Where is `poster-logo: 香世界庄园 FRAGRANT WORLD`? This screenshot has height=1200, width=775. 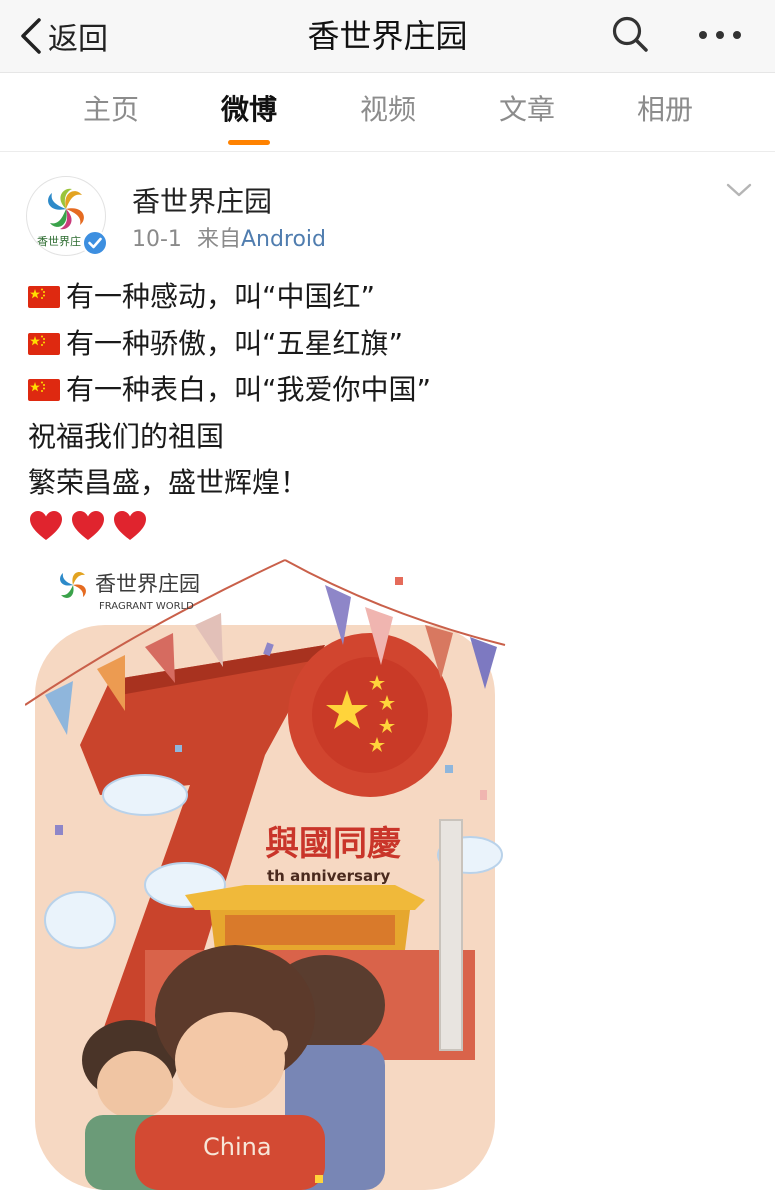 poster-logo: 香世界庄园 FRAGRANT WORLD is located at coordinates (130, 592).